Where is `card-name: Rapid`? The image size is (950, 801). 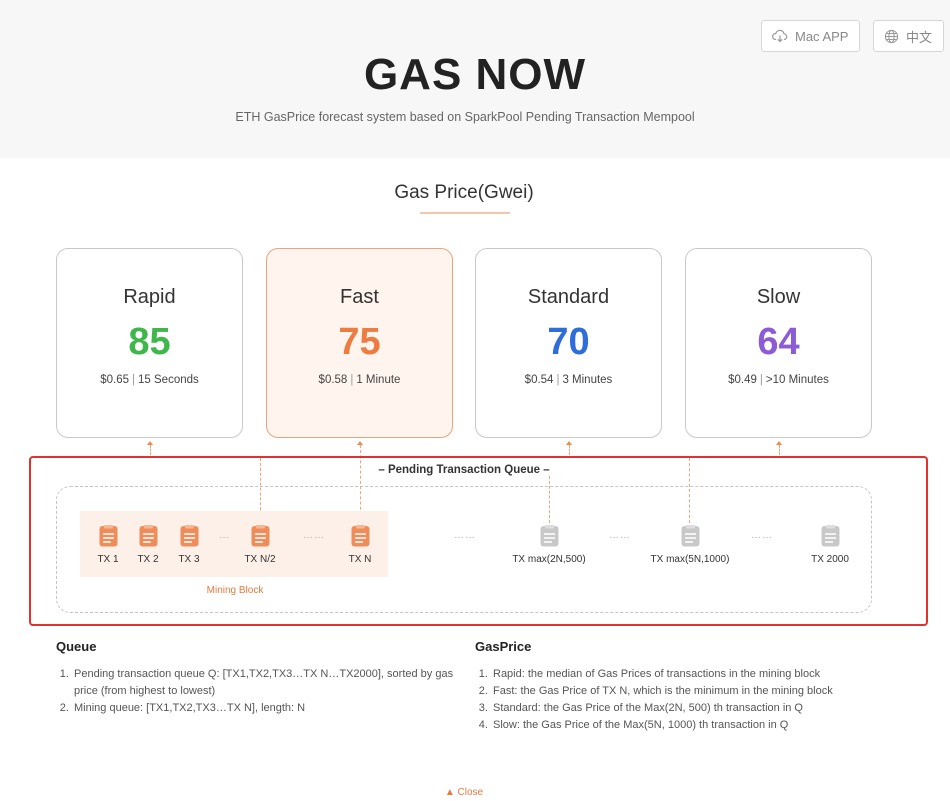 card-name: Rapid is located at coordinates (149, 297).